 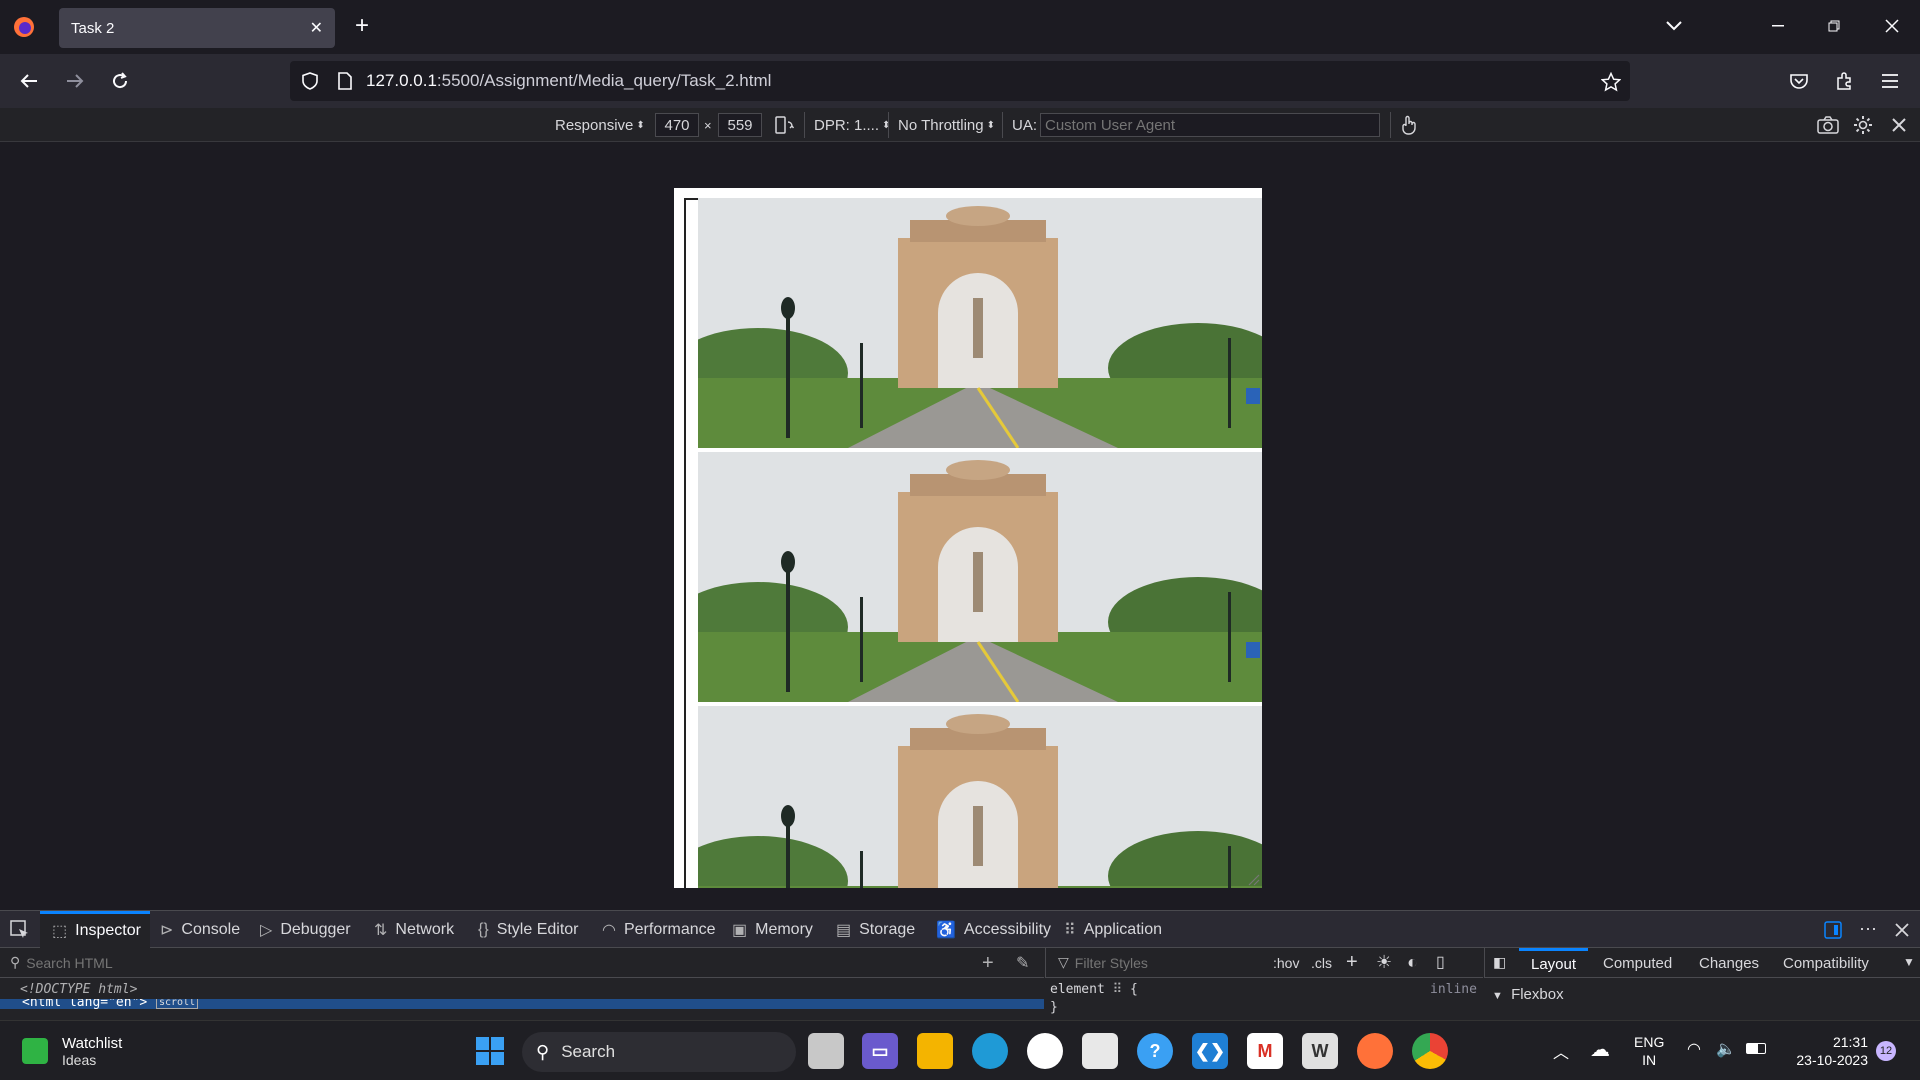 What do you see at coordinates (316, 28) in the screenshot?
I see `tab-close-icon: ✕` at bounding box center [316, 28].